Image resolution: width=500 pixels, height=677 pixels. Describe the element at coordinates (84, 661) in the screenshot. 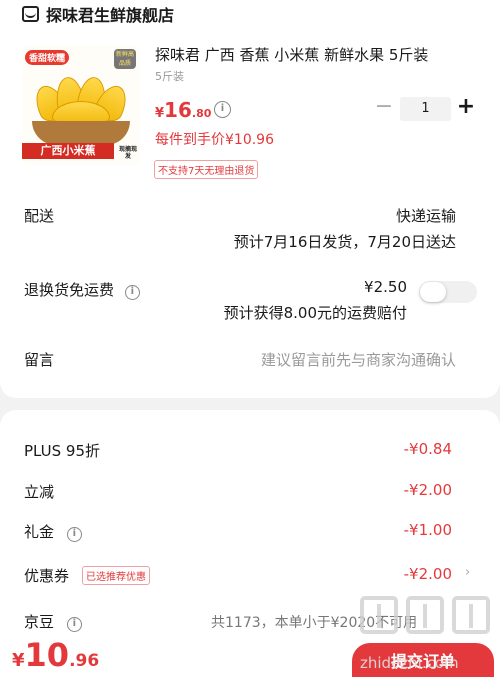

I see `total-dec: .96` at that location.